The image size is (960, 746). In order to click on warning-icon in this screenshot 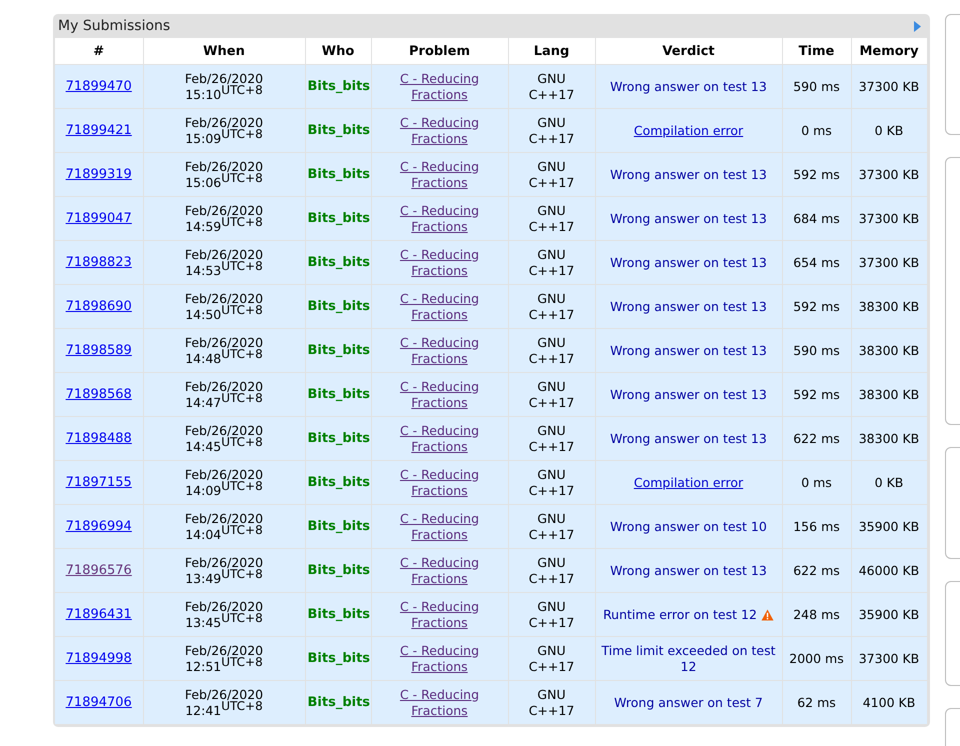, I will do `click(767, 614)`.